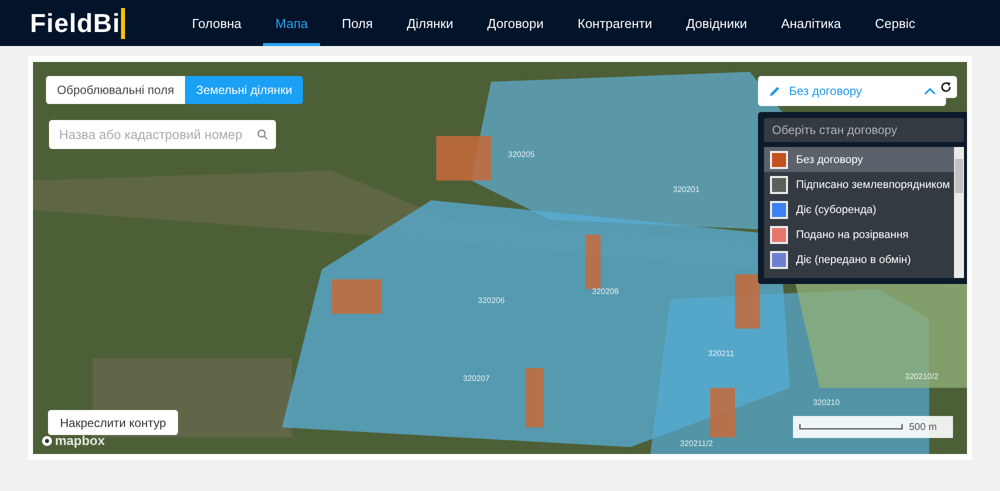 This screenshot has height=491, width=1000. What do you see at coordinates (721, 353) in the screenshot?
I see `parcel-label: 320211` at bounding box center [721, 353].